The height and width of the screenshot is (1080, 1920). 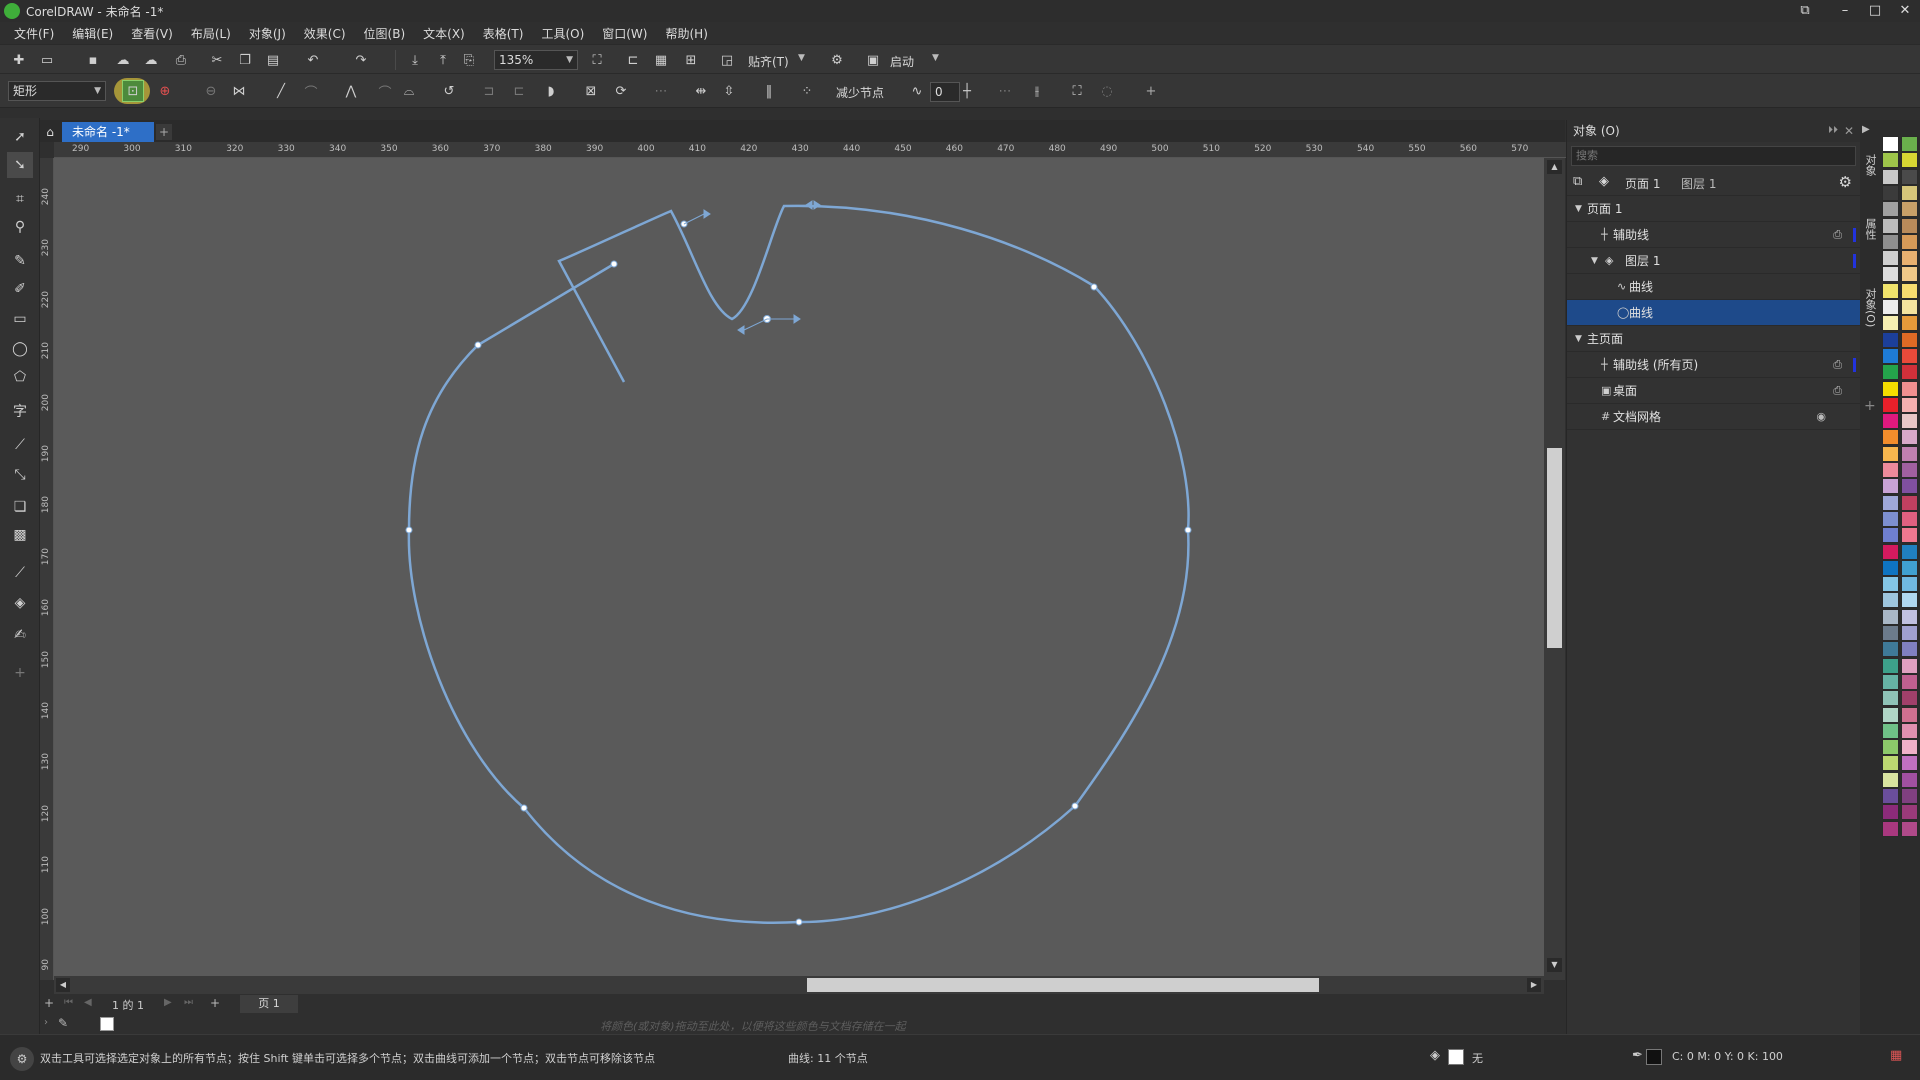 What do you see at coordinates (188, 1002) in the screenshot?
I see `last-page-icon: ⏭` at bounding box center [188, 1002].